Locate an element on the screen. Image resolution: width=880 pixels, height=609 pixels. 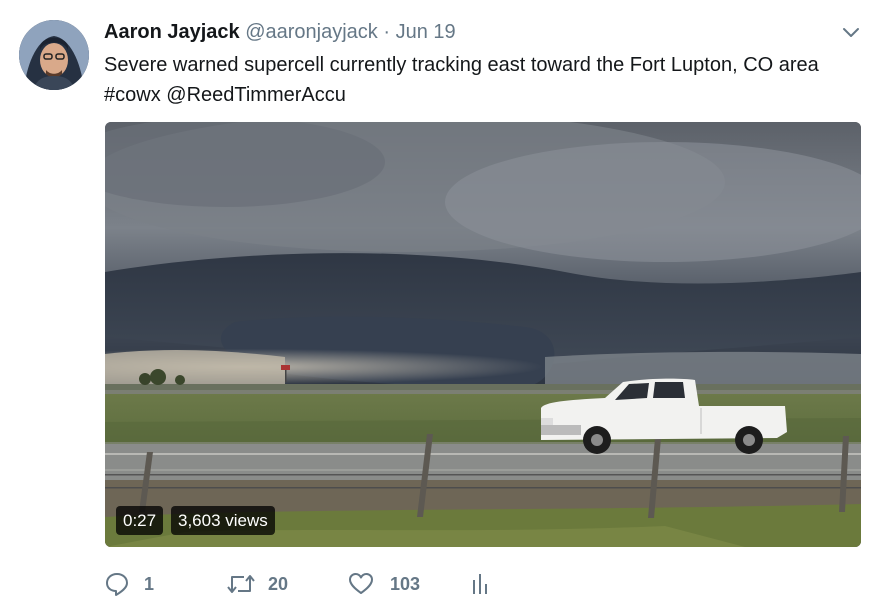
author-handle: @aaronjayjack is located at coordinates (311, 32).